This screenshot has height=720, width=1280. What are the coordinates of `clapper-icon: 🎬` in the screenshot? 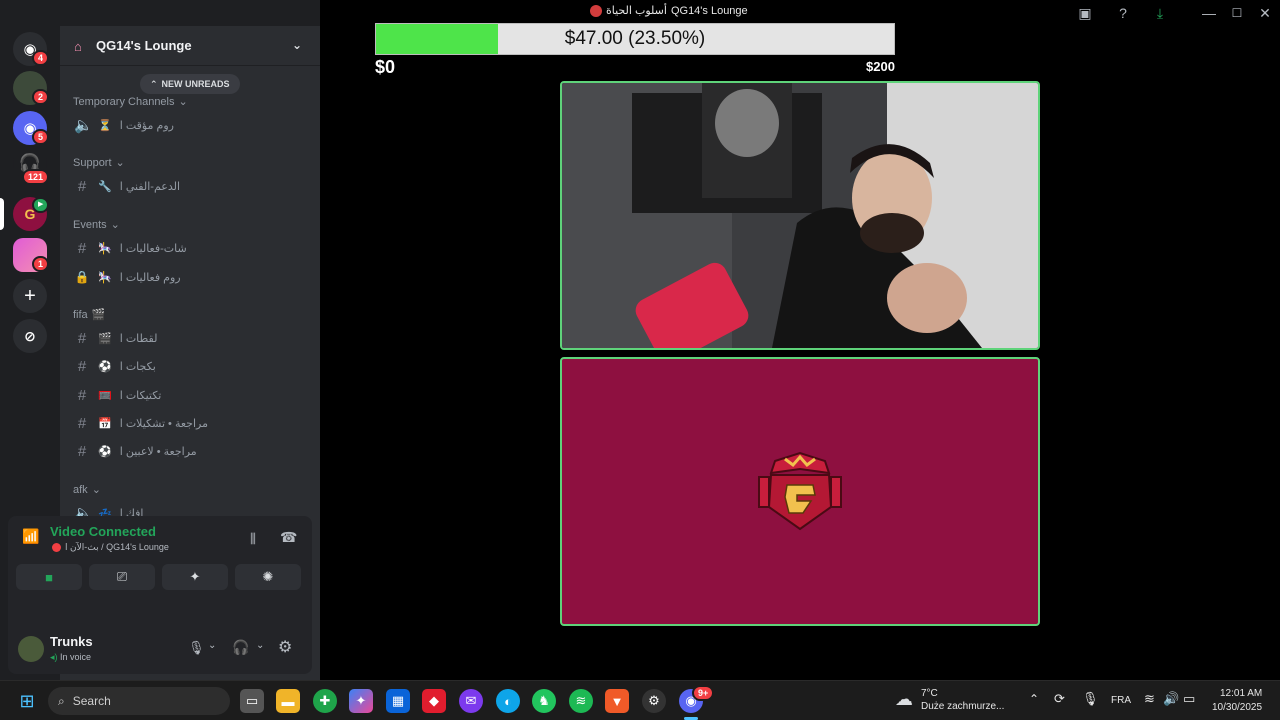 It's located at (98, 315).